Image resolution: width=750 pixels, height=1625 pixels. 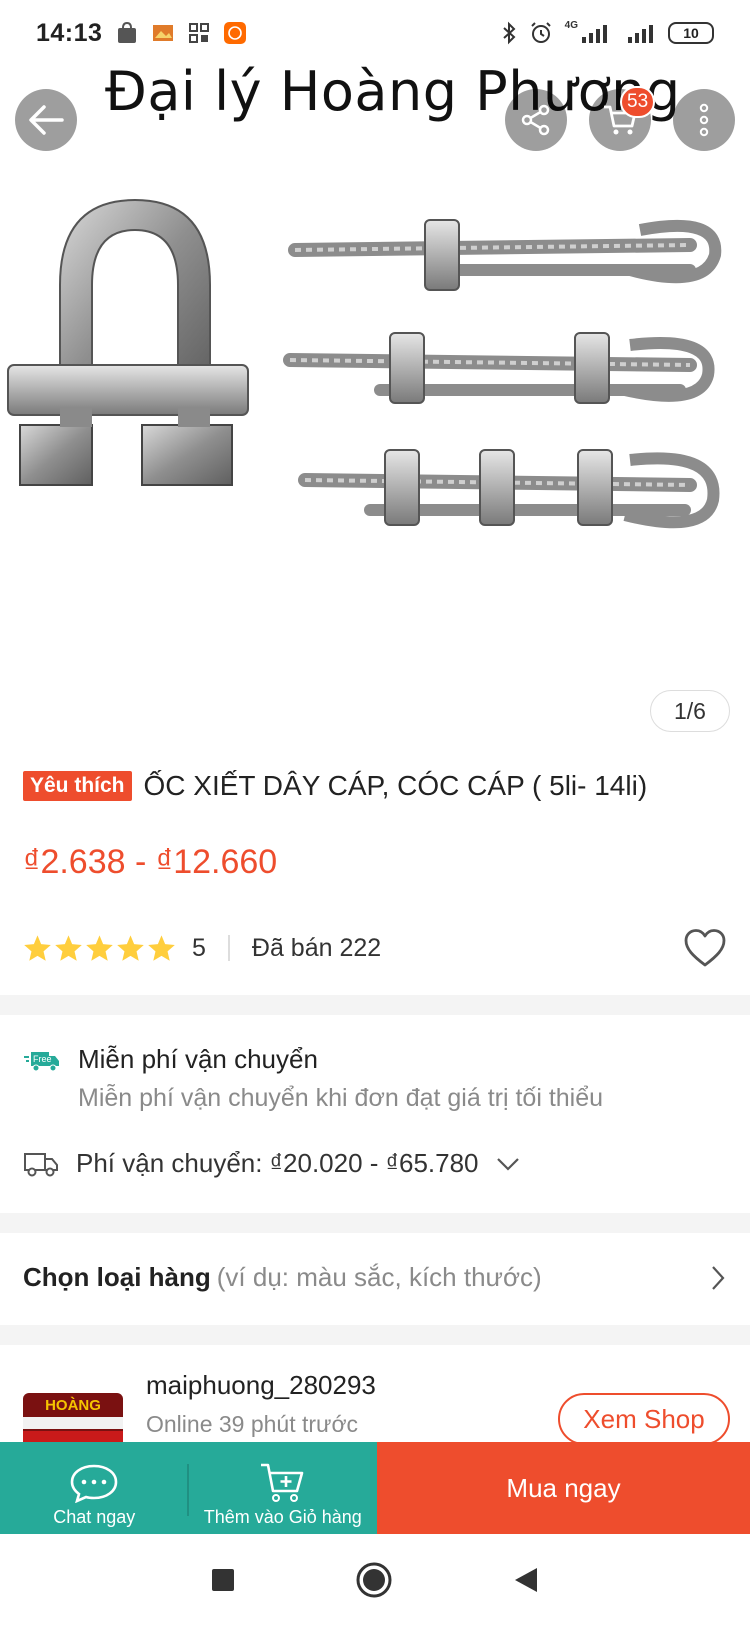 I want to click on status-time: 14:13, so click(x=69, y=32).